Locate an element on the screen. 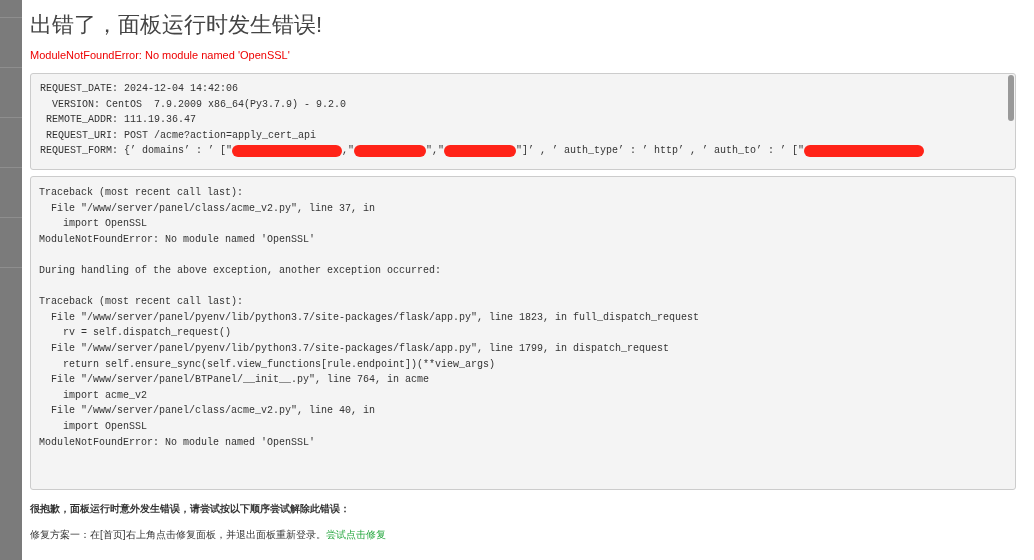 The image size is (1034, 560). traceback-line: File "/www/server/panel/BTPanel/__init__.py", line 764, in acme is located at coordinates (240, 380).